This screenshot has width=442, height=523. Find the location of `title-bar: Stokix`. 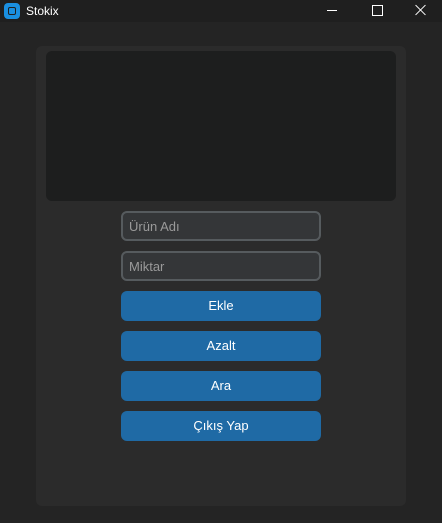

title-bar: Stokix is located at coordinates (221, 11).